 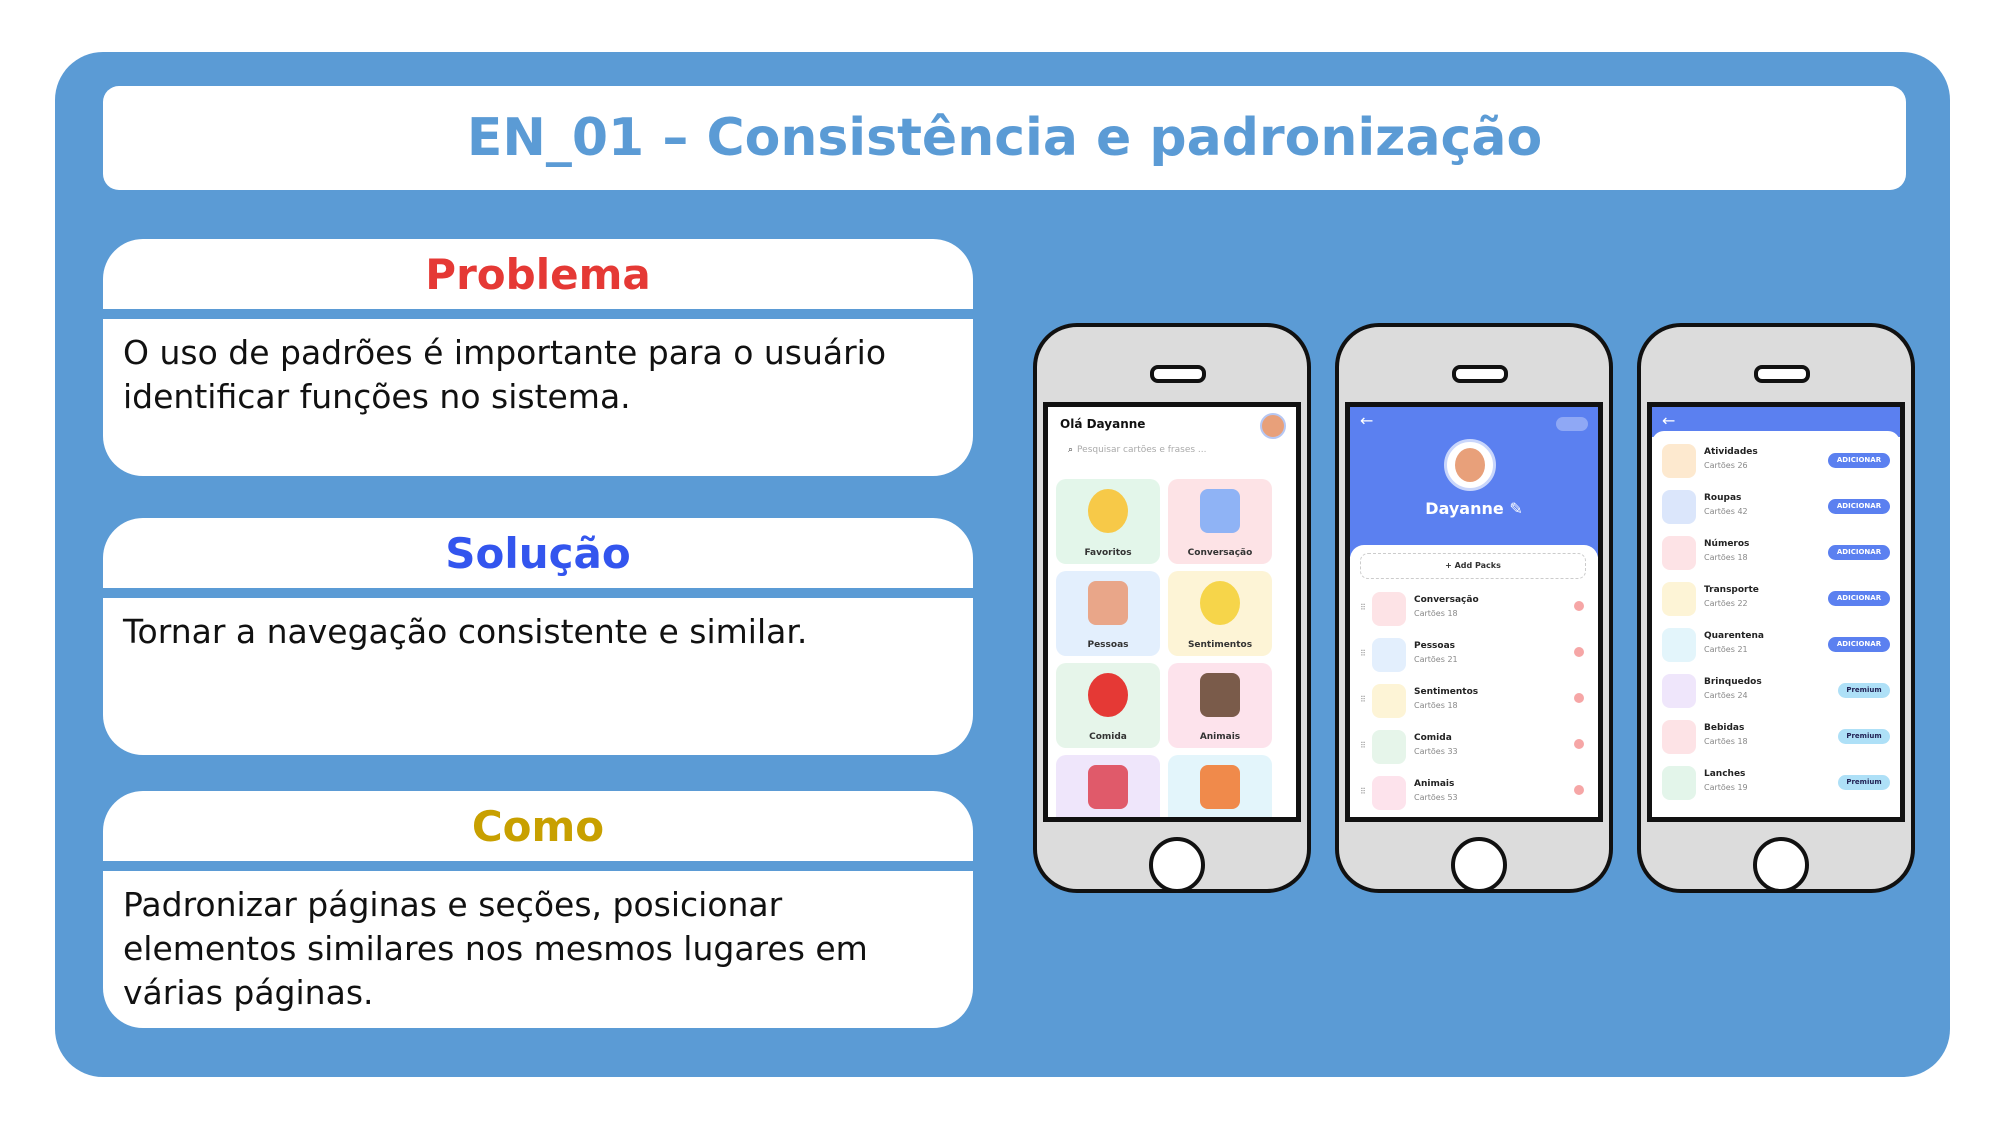 What do you see at coordinates (1071, 450) in the screenshot?
I see `search-icon: ⌕` at bounding box center [1071, 450].